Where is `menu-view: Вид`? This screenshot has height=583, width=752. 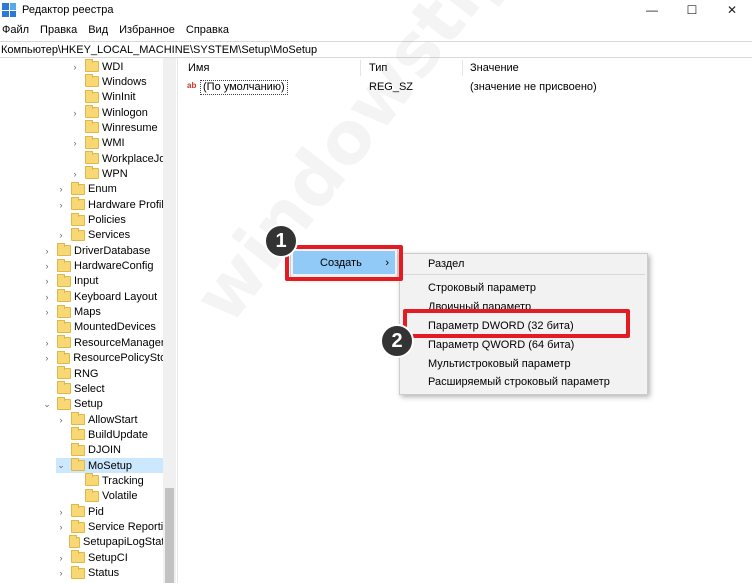
menu-view: Вид is located at coordinates (98, 30).